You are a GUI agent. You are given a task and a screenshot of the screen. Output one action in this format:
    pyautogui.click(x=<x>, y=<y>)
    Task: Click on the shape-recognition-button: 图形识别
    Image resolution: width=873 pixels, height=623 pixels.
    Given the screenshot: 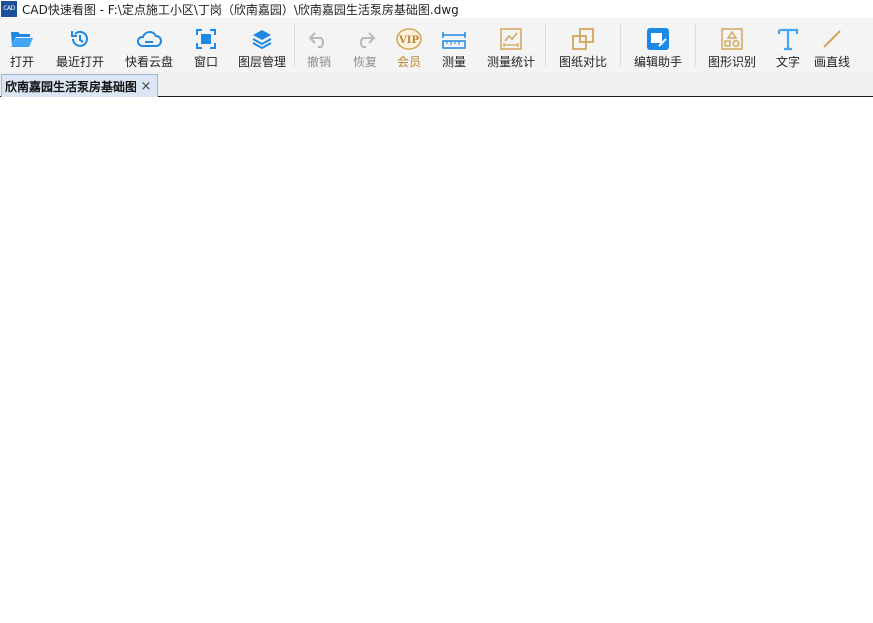 What is the action you would take?
    pyautogui.click(x=732, y=45)
    